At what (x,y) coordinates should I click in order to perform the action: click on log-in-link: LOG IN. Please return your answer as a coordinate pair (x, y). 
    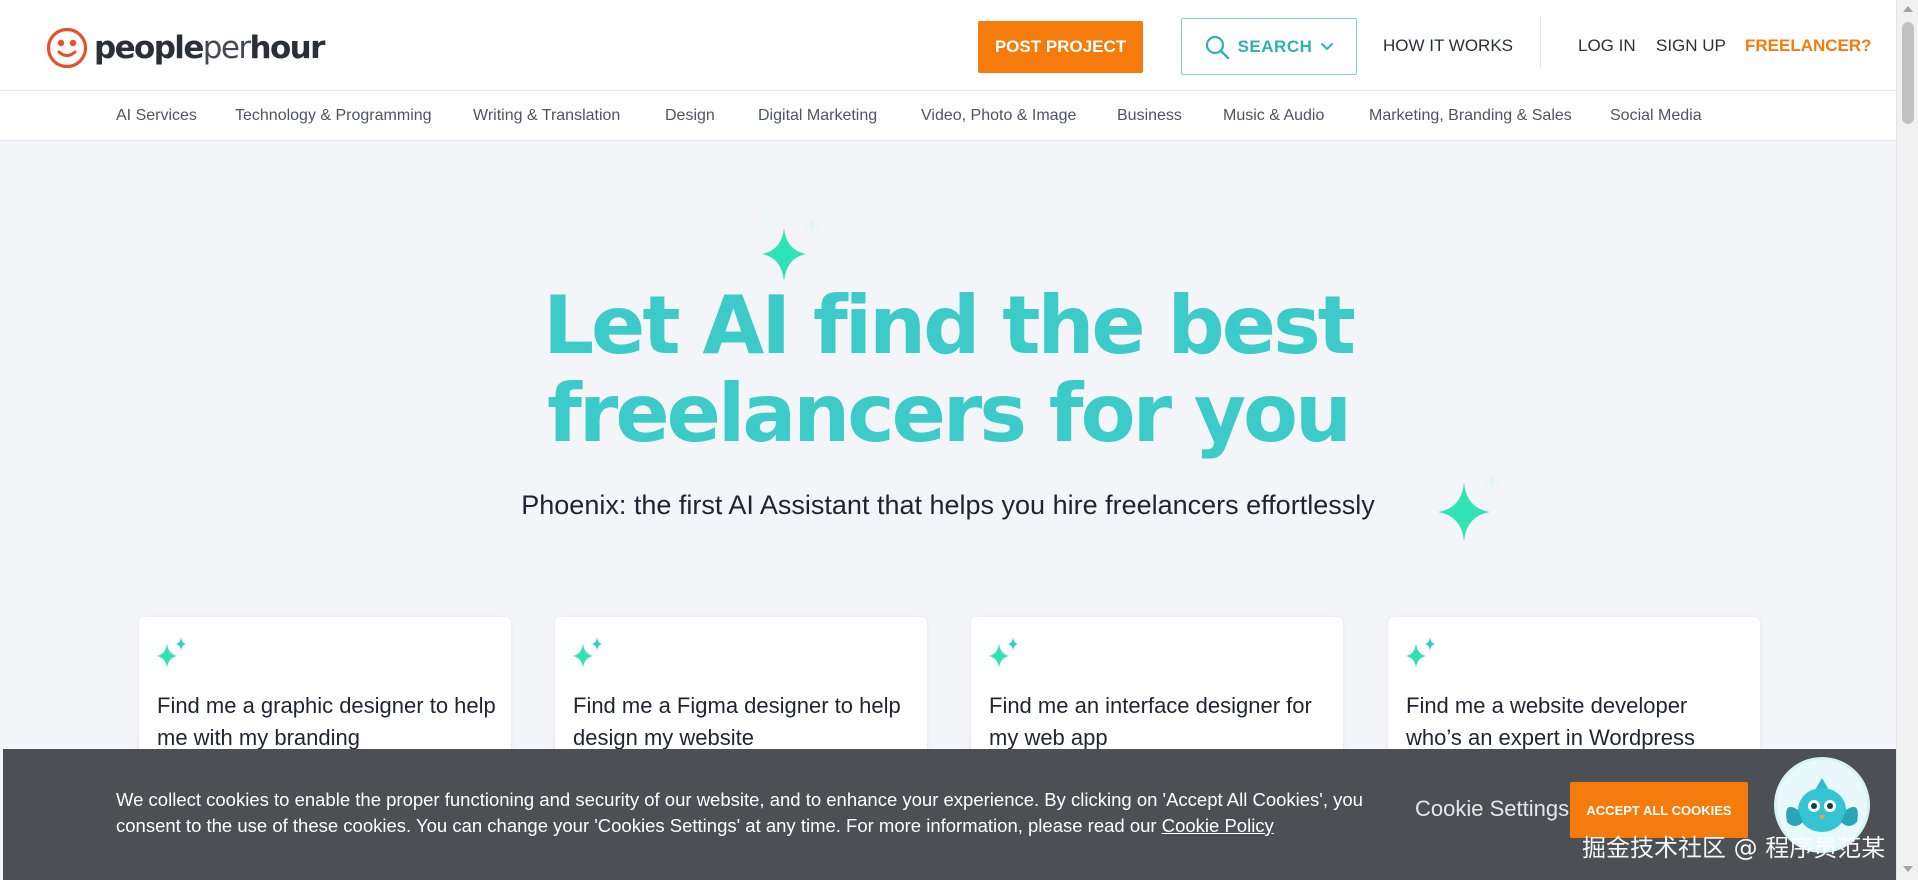
    Looking at the image, I should click on (1607, 46).